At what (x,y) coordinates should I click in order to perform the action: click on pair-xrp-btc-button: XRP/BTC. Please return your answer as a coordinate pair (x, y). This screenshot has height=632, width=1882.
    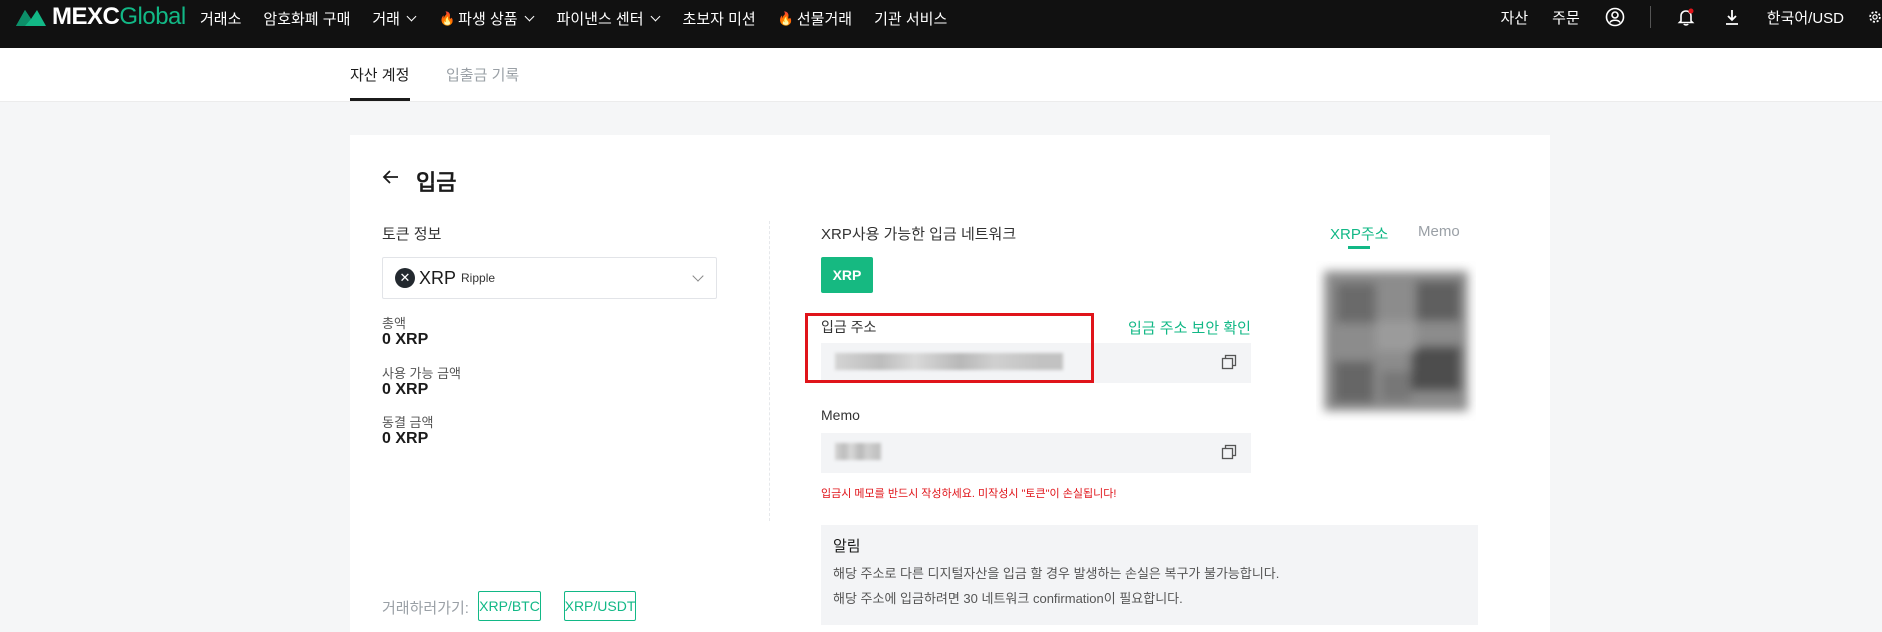
    Looking at the image, I should click on (509, 606).